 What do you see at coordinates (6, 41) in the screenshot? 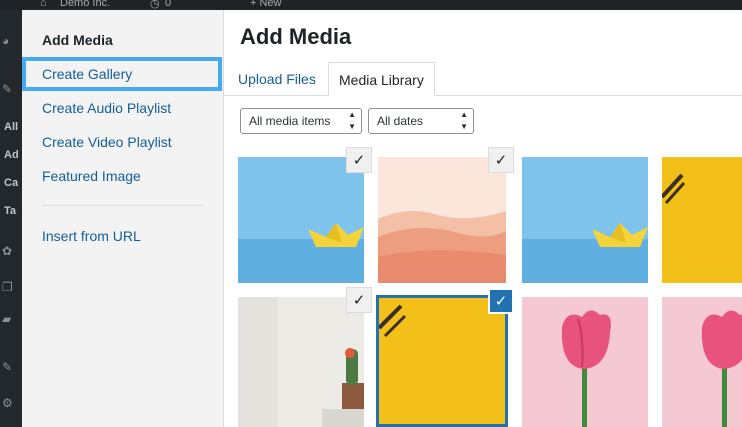
I see `palette-icon: ◕` at bounding box center [6, 41].